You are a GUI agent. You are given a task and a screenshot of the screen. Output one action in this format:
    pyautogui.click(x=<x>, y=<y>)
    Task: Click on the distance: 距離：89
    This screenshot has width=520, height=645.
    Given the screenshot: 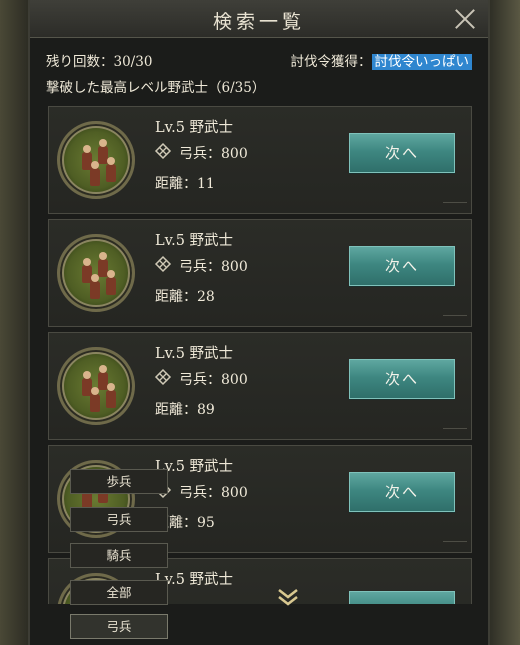 What is the action you would take?
    pyautogui.click(x=185, y=410)
    